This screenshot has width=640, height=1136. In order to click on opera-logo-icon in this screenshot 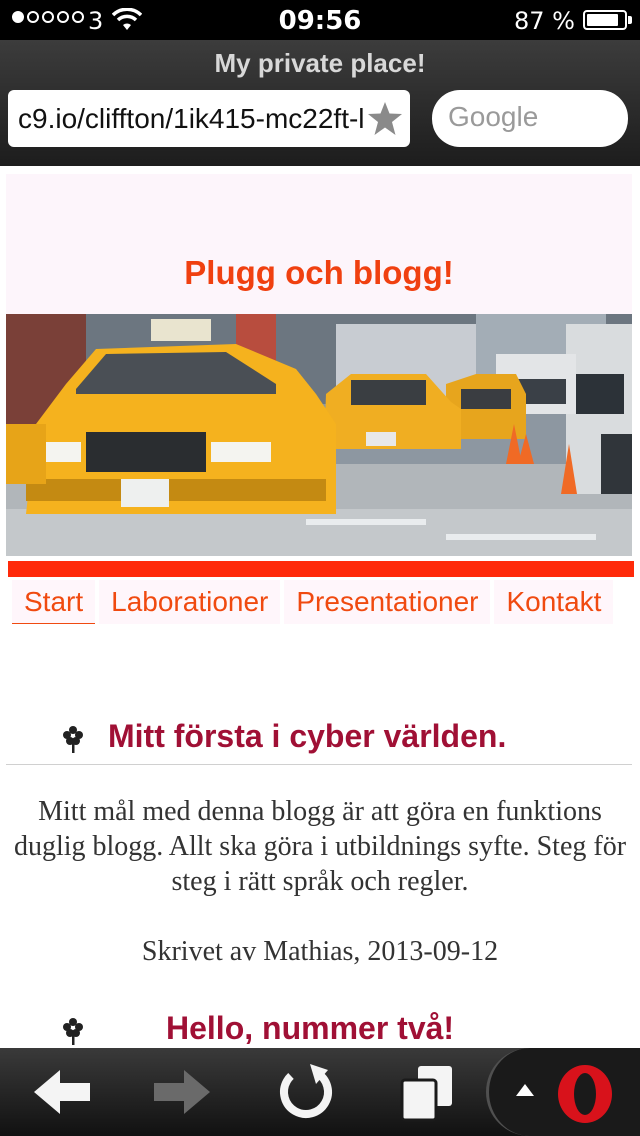, I will do `click(585, 1094)`.